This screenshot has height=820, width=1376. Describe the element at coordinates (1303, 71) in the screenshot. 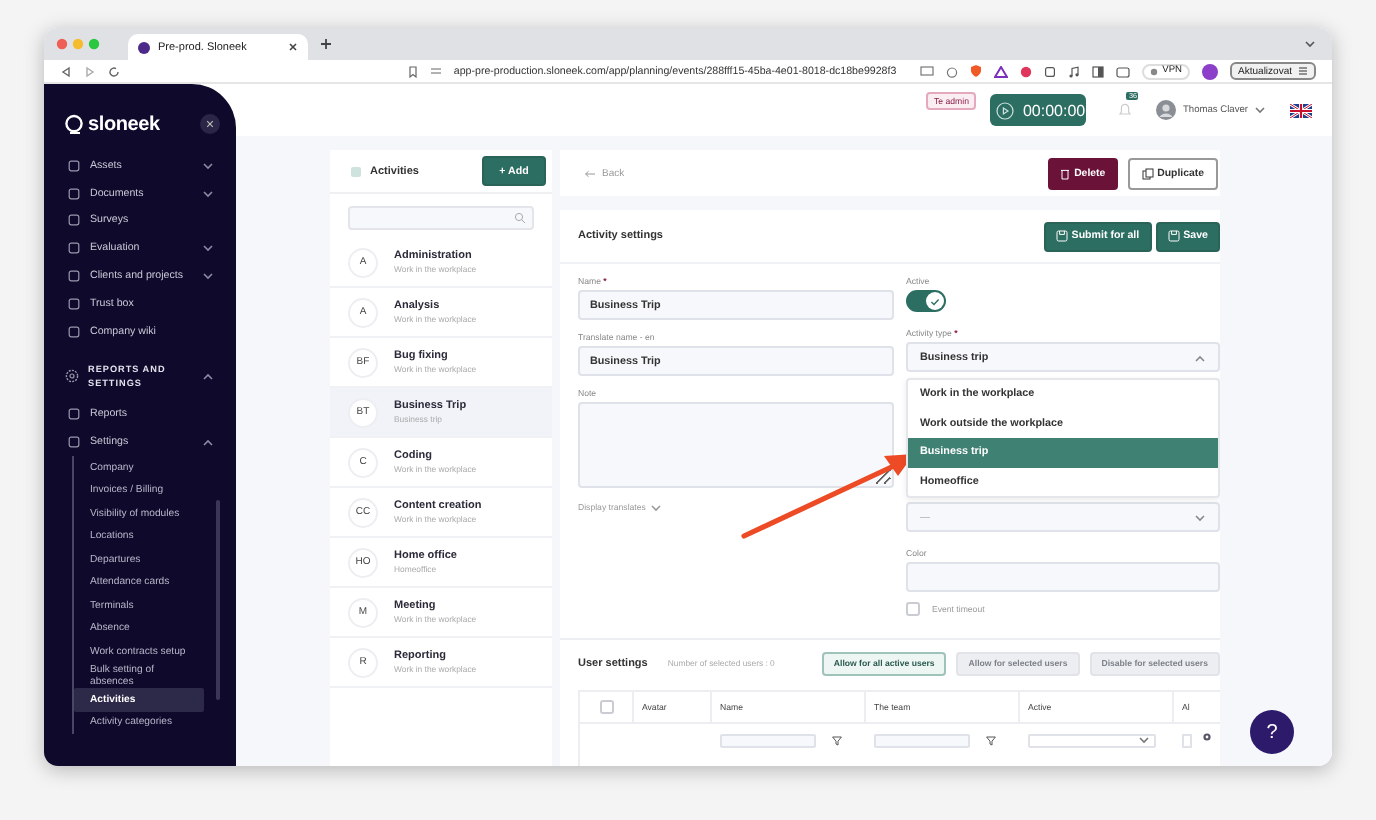

I see `menu-icon` at that location.